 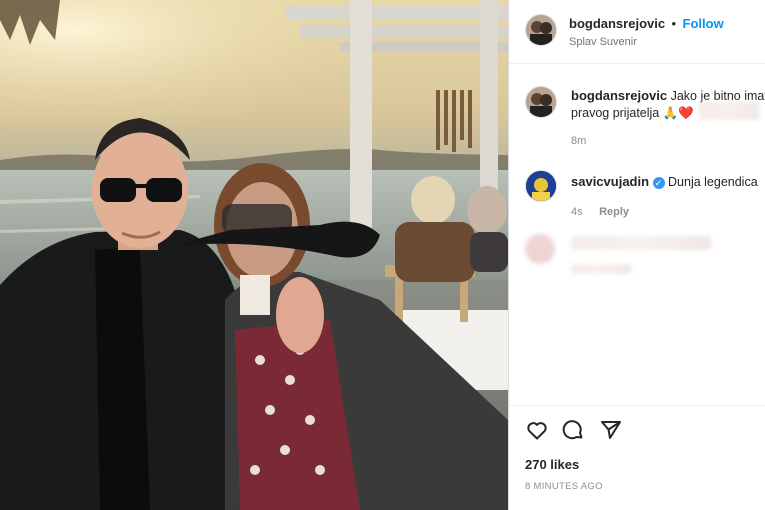 What do you see at coordinates (540, 249) in the screenshot?
I see `blurred-avatar` at bounding box center [540, 249].